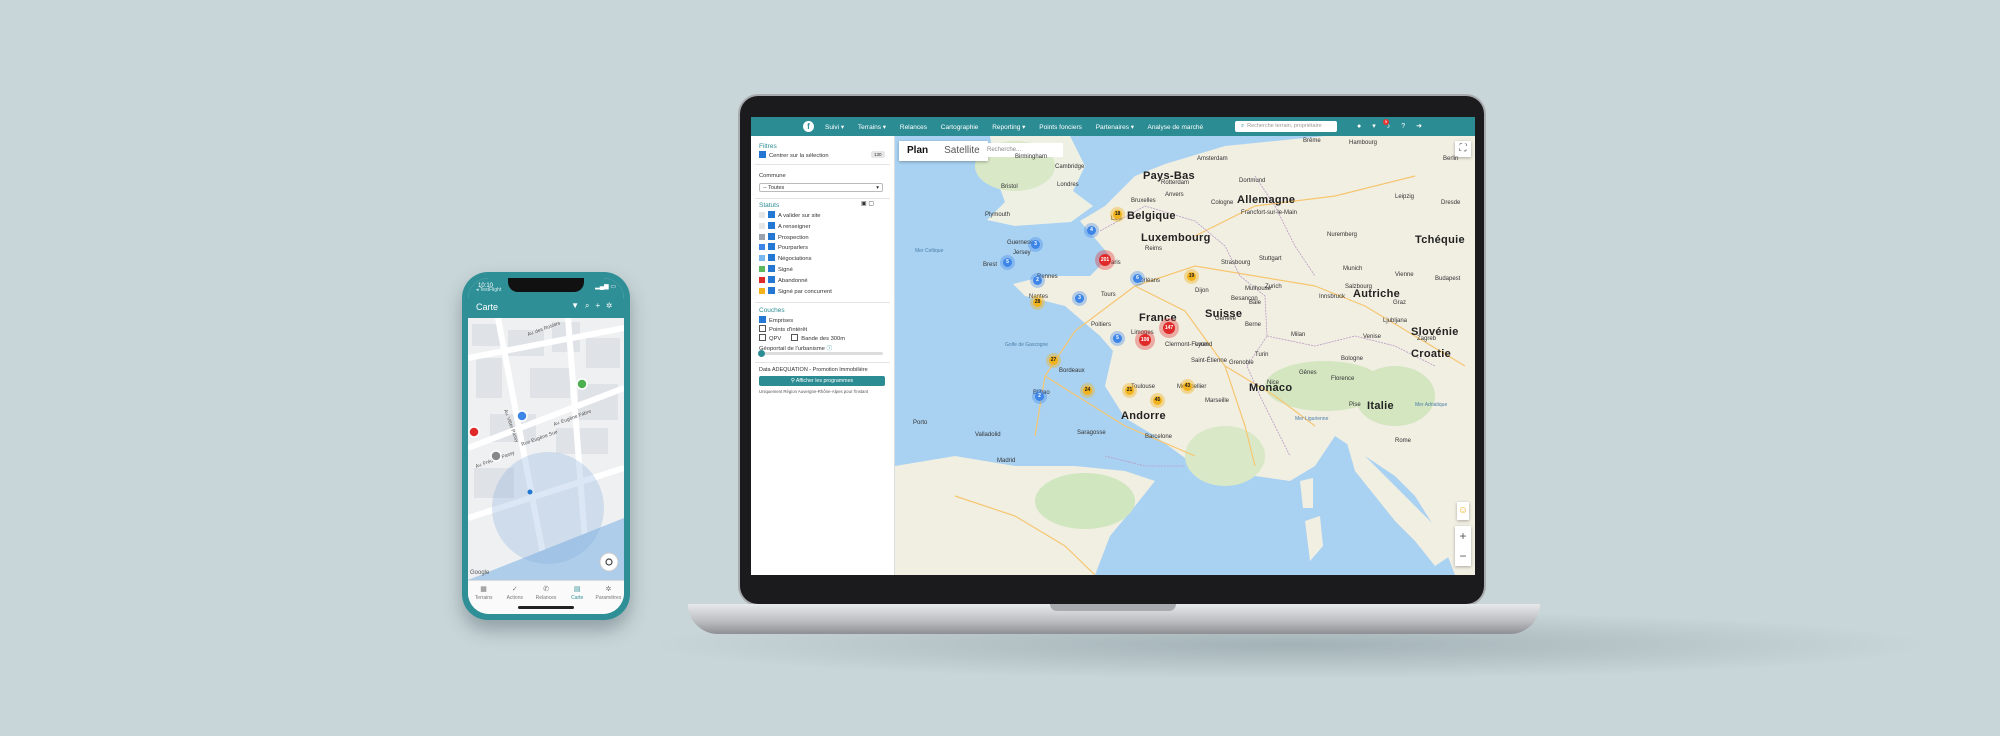 The image size is (2000, 736). Describe the element at coordinates (1175, 127) in the screenshot. I see `menu-analyse-marche: Analyse de marché` at that location.